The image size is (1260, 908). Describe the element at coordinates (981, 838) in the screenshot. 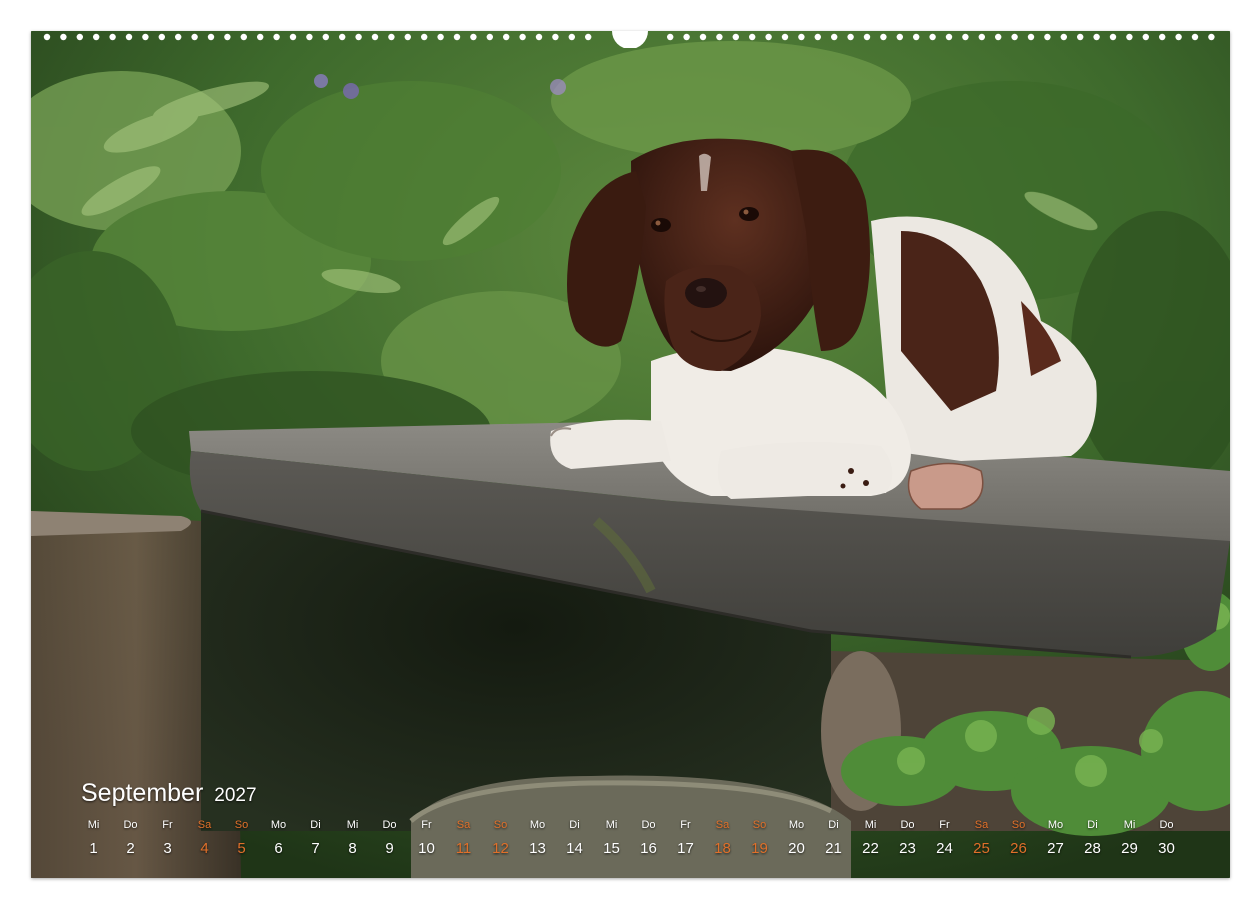

I see `day-cell: Sa 25` at that location.